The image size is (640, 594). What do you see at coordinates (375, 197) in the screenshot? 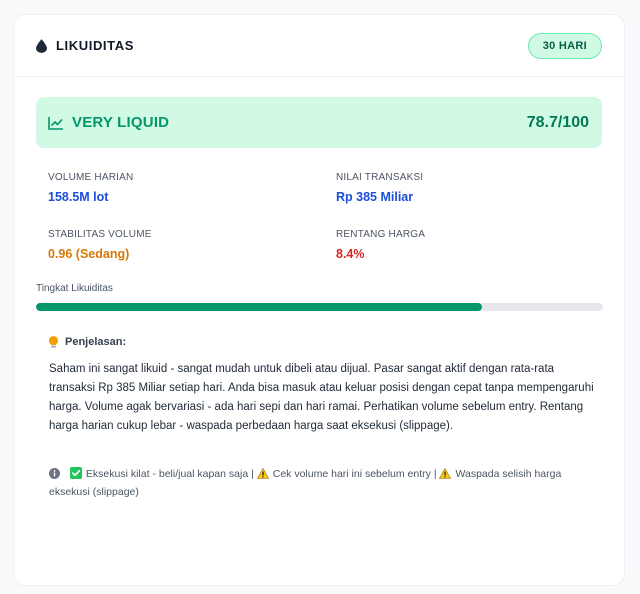
I see `metric-value: Rp 385 Miliar` at bounding box center [375, 197].